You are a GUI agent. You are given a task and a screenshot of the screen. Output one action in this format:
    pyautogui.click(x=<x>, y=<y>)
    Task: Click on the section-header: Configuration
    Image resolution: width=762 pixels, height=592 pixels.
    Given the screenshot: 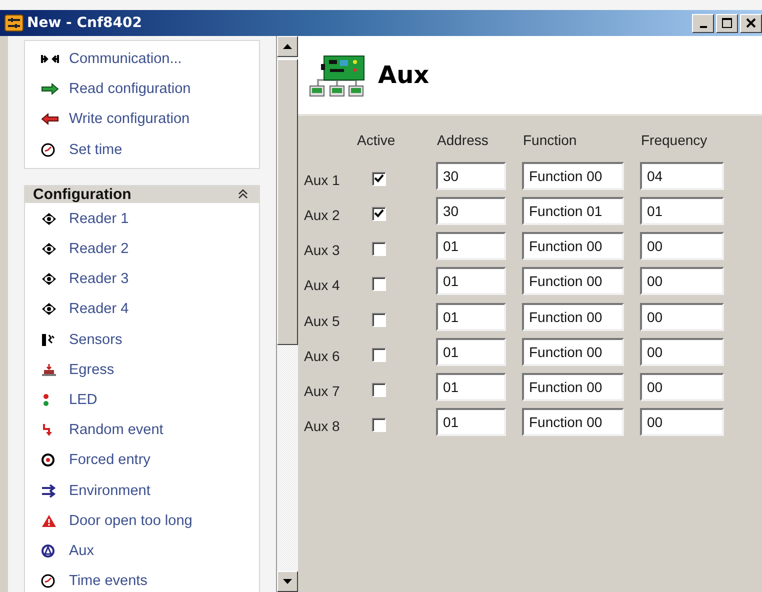 What is the action you would take?
    pyautogui.click(x=142, y=193)
    